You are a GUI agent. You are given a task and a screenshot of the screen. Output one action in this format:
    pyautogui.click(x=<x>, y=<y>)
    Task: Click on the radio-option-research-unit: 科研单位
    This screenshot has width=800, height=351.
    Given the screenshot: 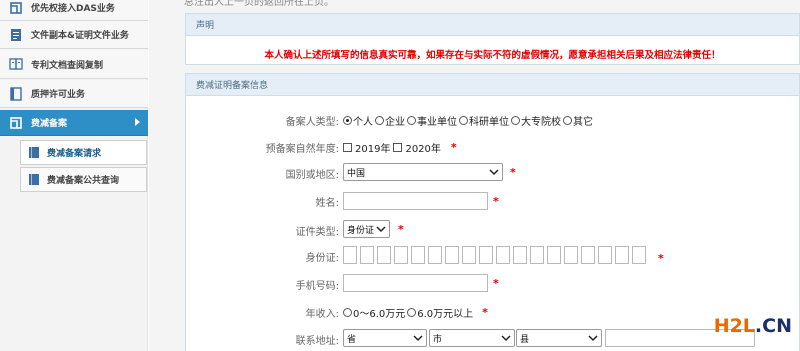 What is the action you would take?
    pyautogui.click(x=484, y=120)
    